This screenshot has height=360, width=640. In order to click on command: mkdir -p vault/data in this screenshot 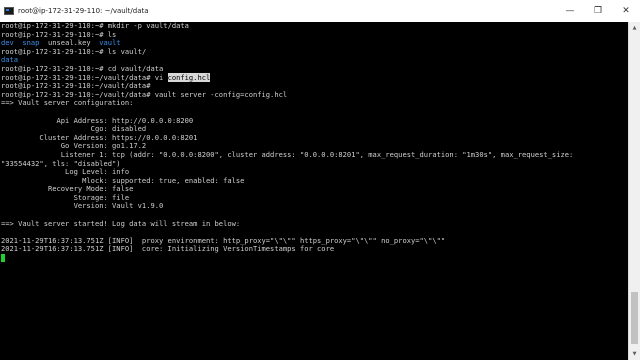, I will do `click(148, 26)`.